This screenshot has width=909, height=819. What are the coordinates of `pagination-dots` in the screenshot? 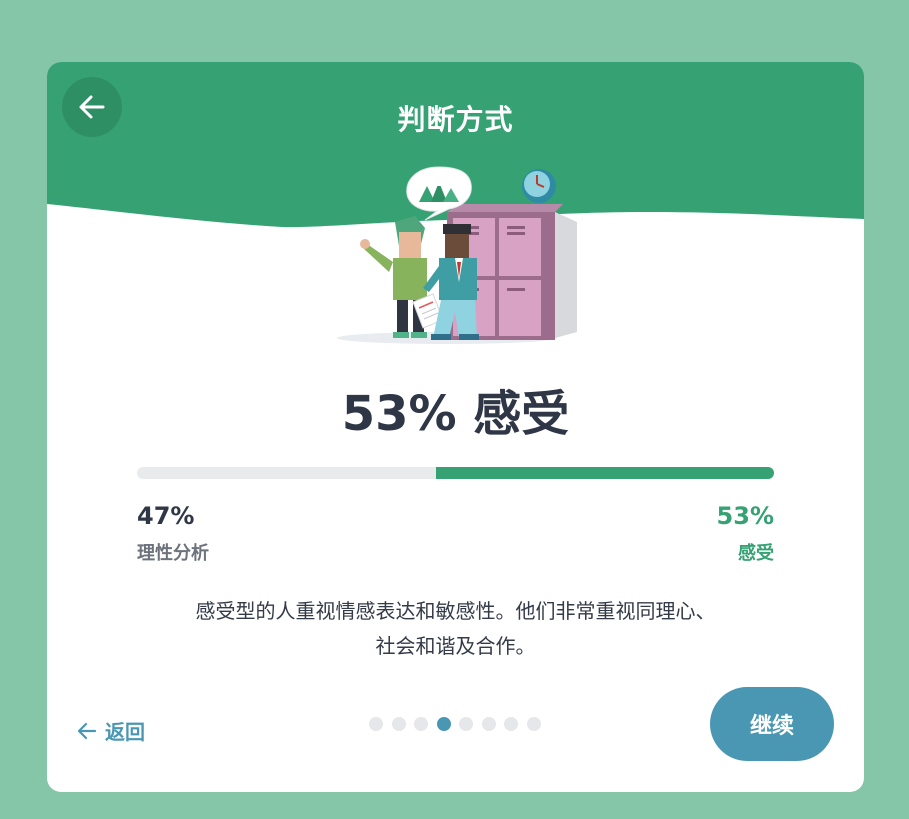 It's located at (459, 724).